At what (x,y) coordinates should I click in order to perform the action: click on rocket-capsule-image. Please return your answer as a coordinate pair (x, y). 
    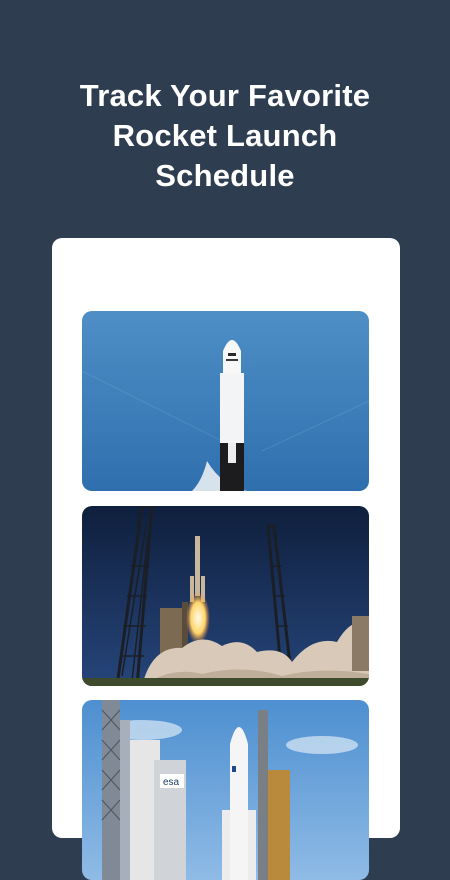
    Looking at the image, I should click on (225, 401).